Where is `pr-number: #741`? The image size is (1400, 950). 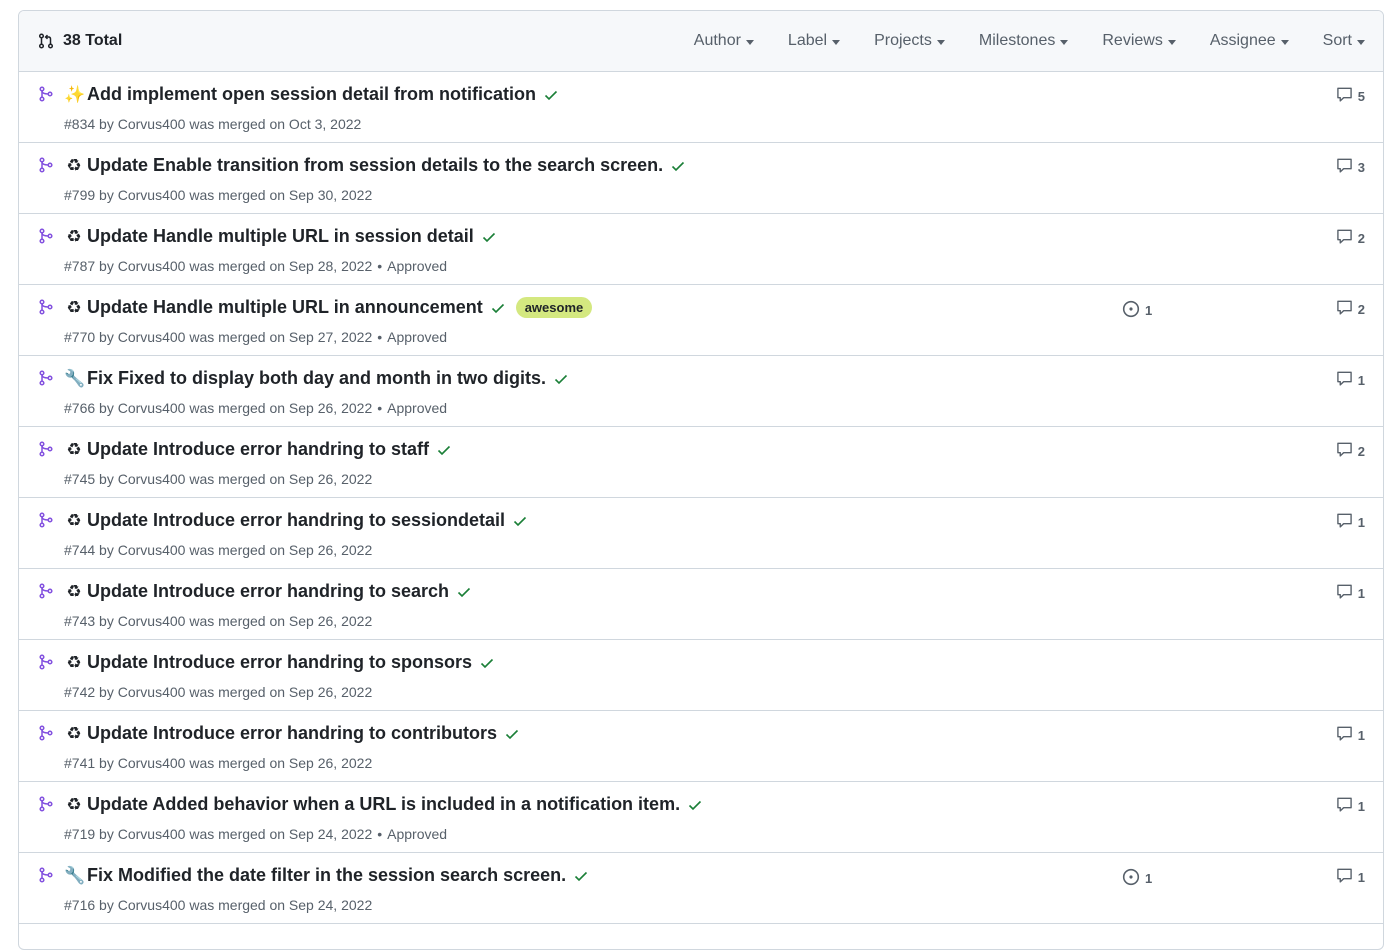 pr-number: #741 is located at coordinates (80, 763).